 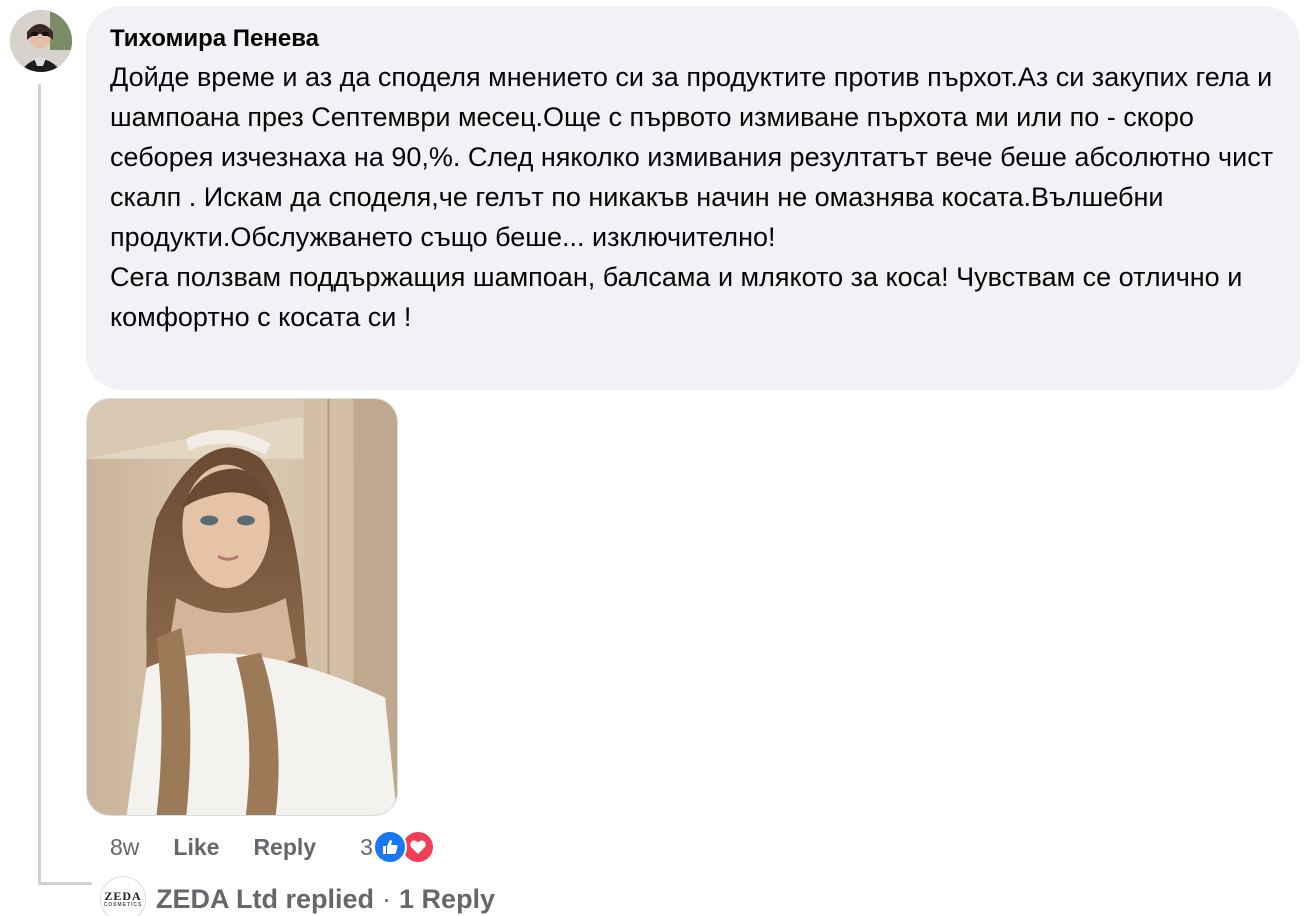 I want to click on thread-connector-vertical, so click(x=39, y=484).